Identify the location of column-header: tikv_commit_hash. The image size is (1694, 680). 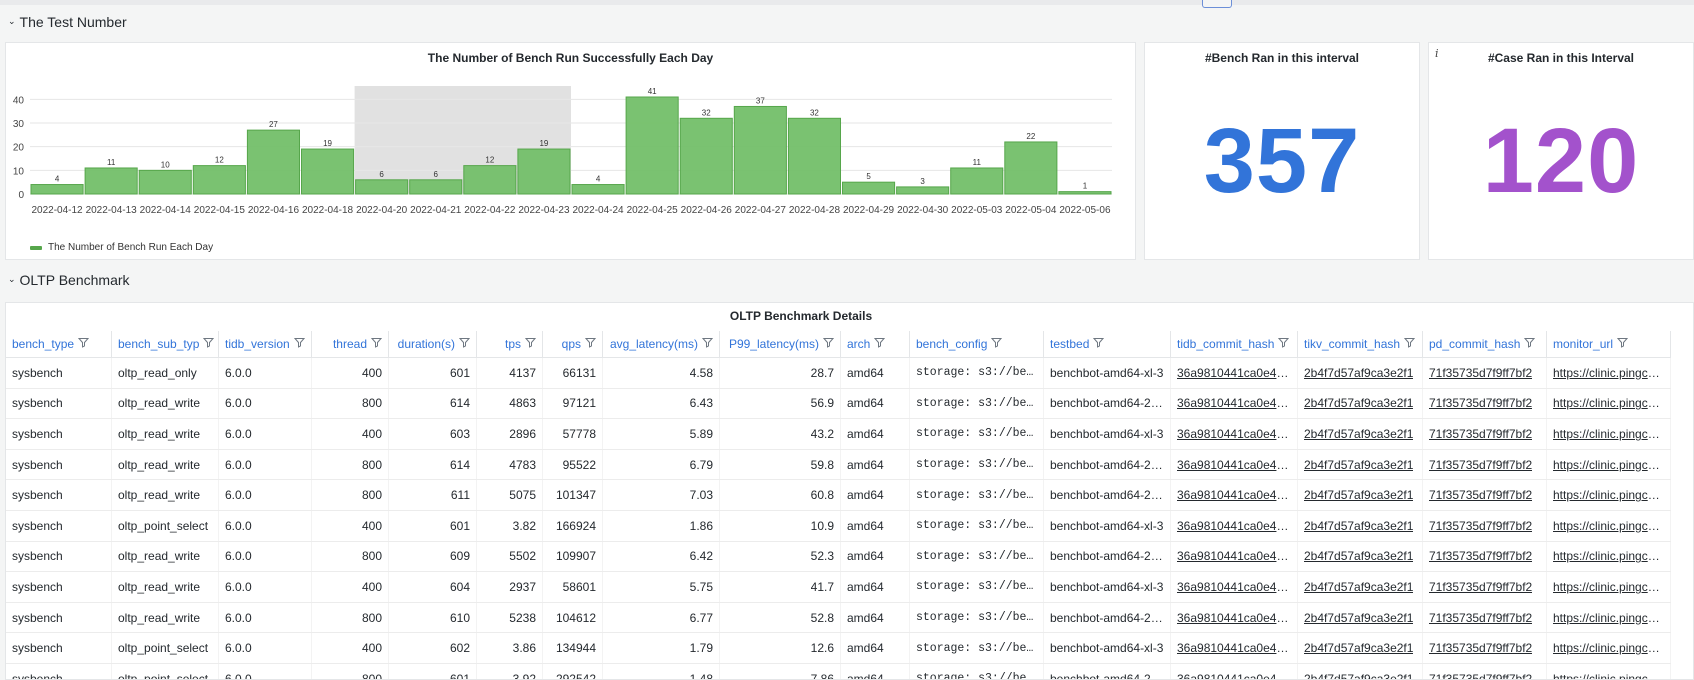
(1360, 344).